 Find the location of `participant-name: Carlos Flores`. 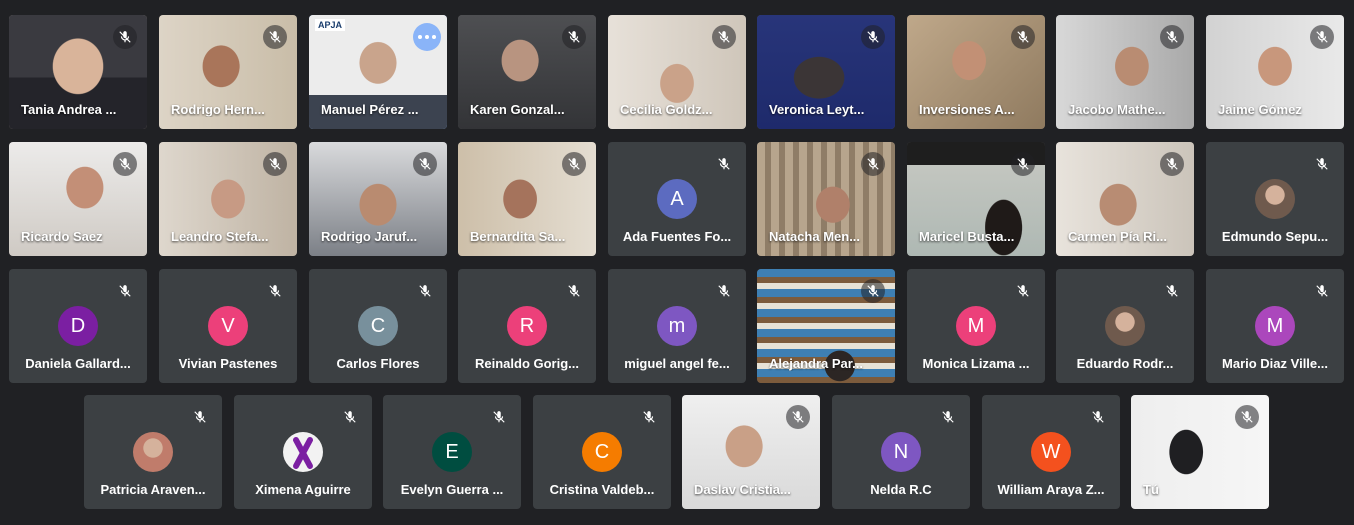

participant-name: Carlos Flores is located at coordinates (378, 363).